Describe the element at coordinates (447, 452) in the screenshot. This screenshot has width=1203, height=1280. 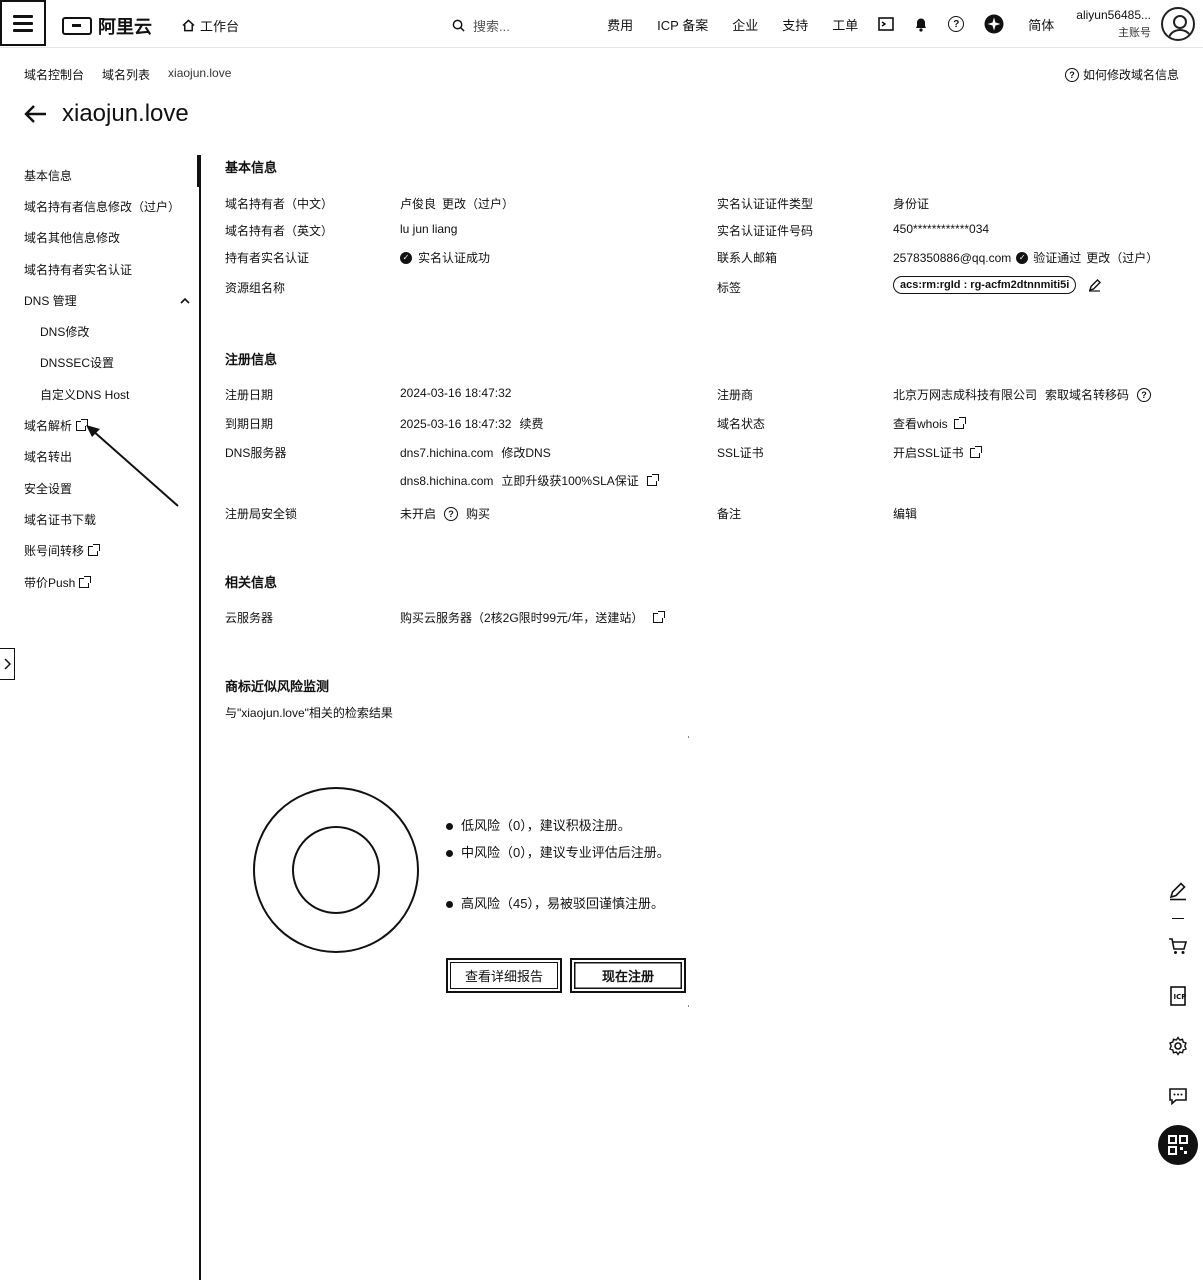
I see `dns1-value: dns7.hichina.com` at that location.